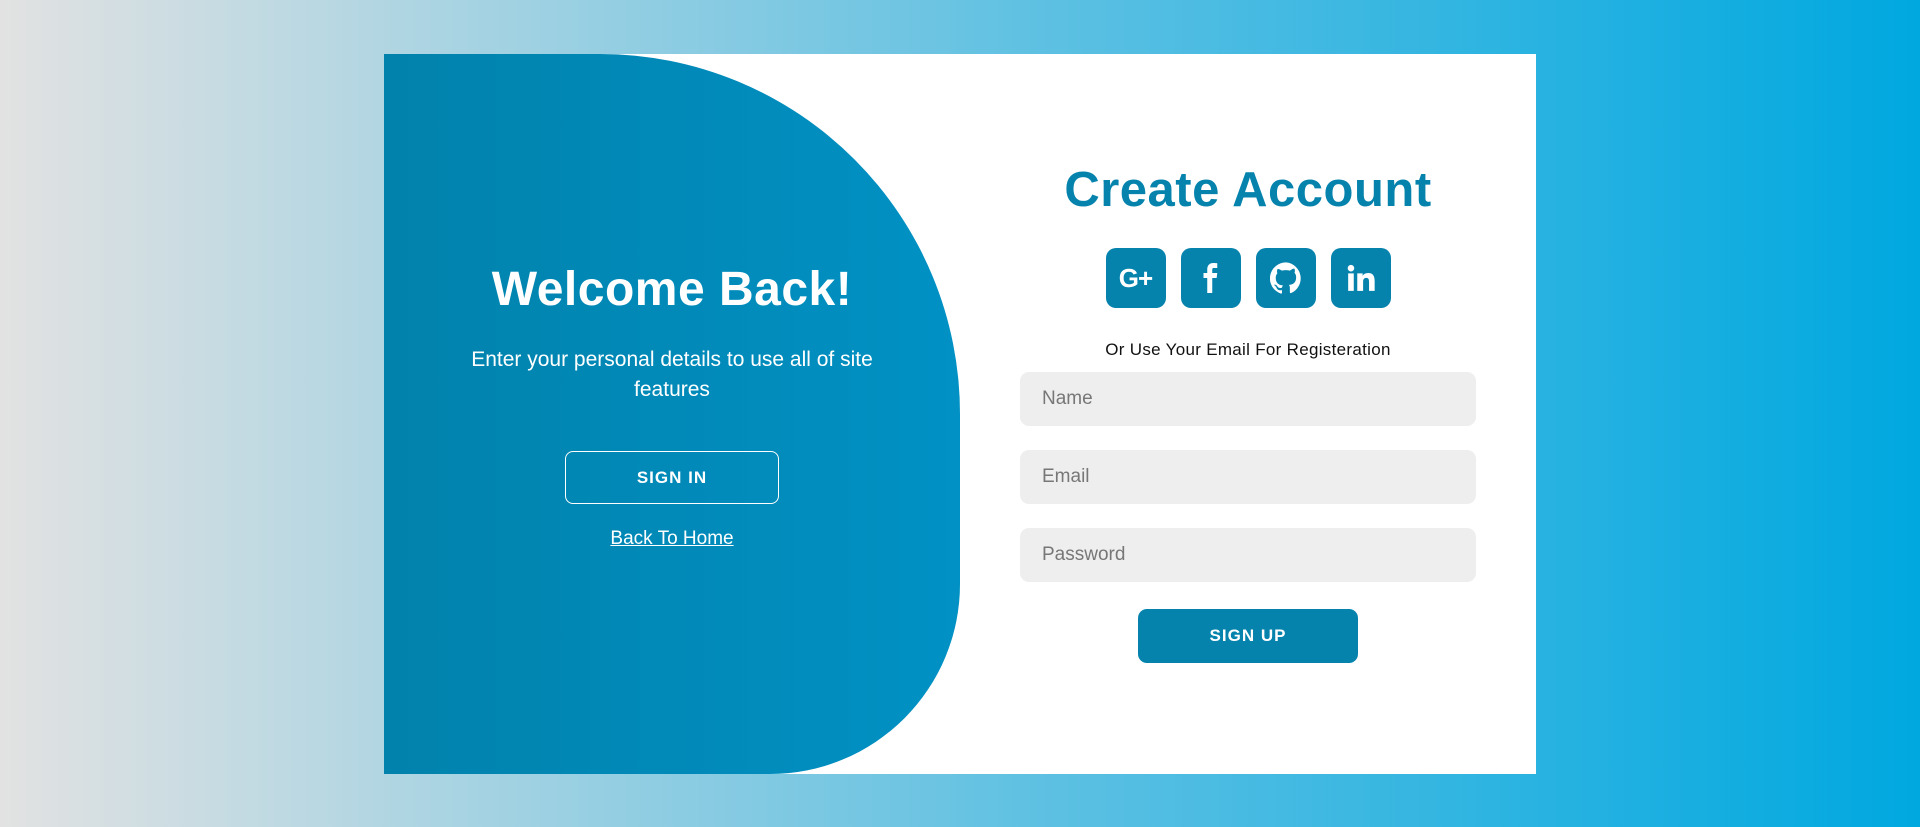 This screenshot has width=1920, height=827. I want to click on back-to-home-link: Back To Home, so click(671, 539).